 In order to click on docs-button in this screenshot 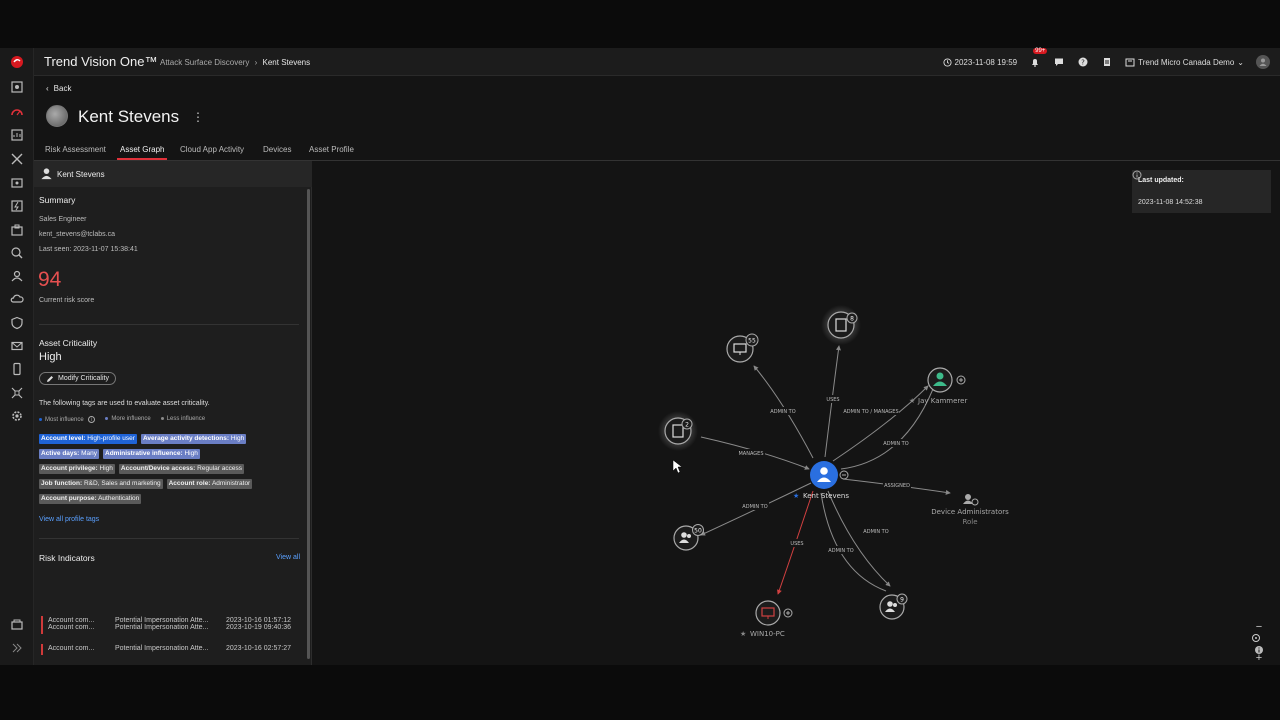, I will do `click(1107, 62)`.